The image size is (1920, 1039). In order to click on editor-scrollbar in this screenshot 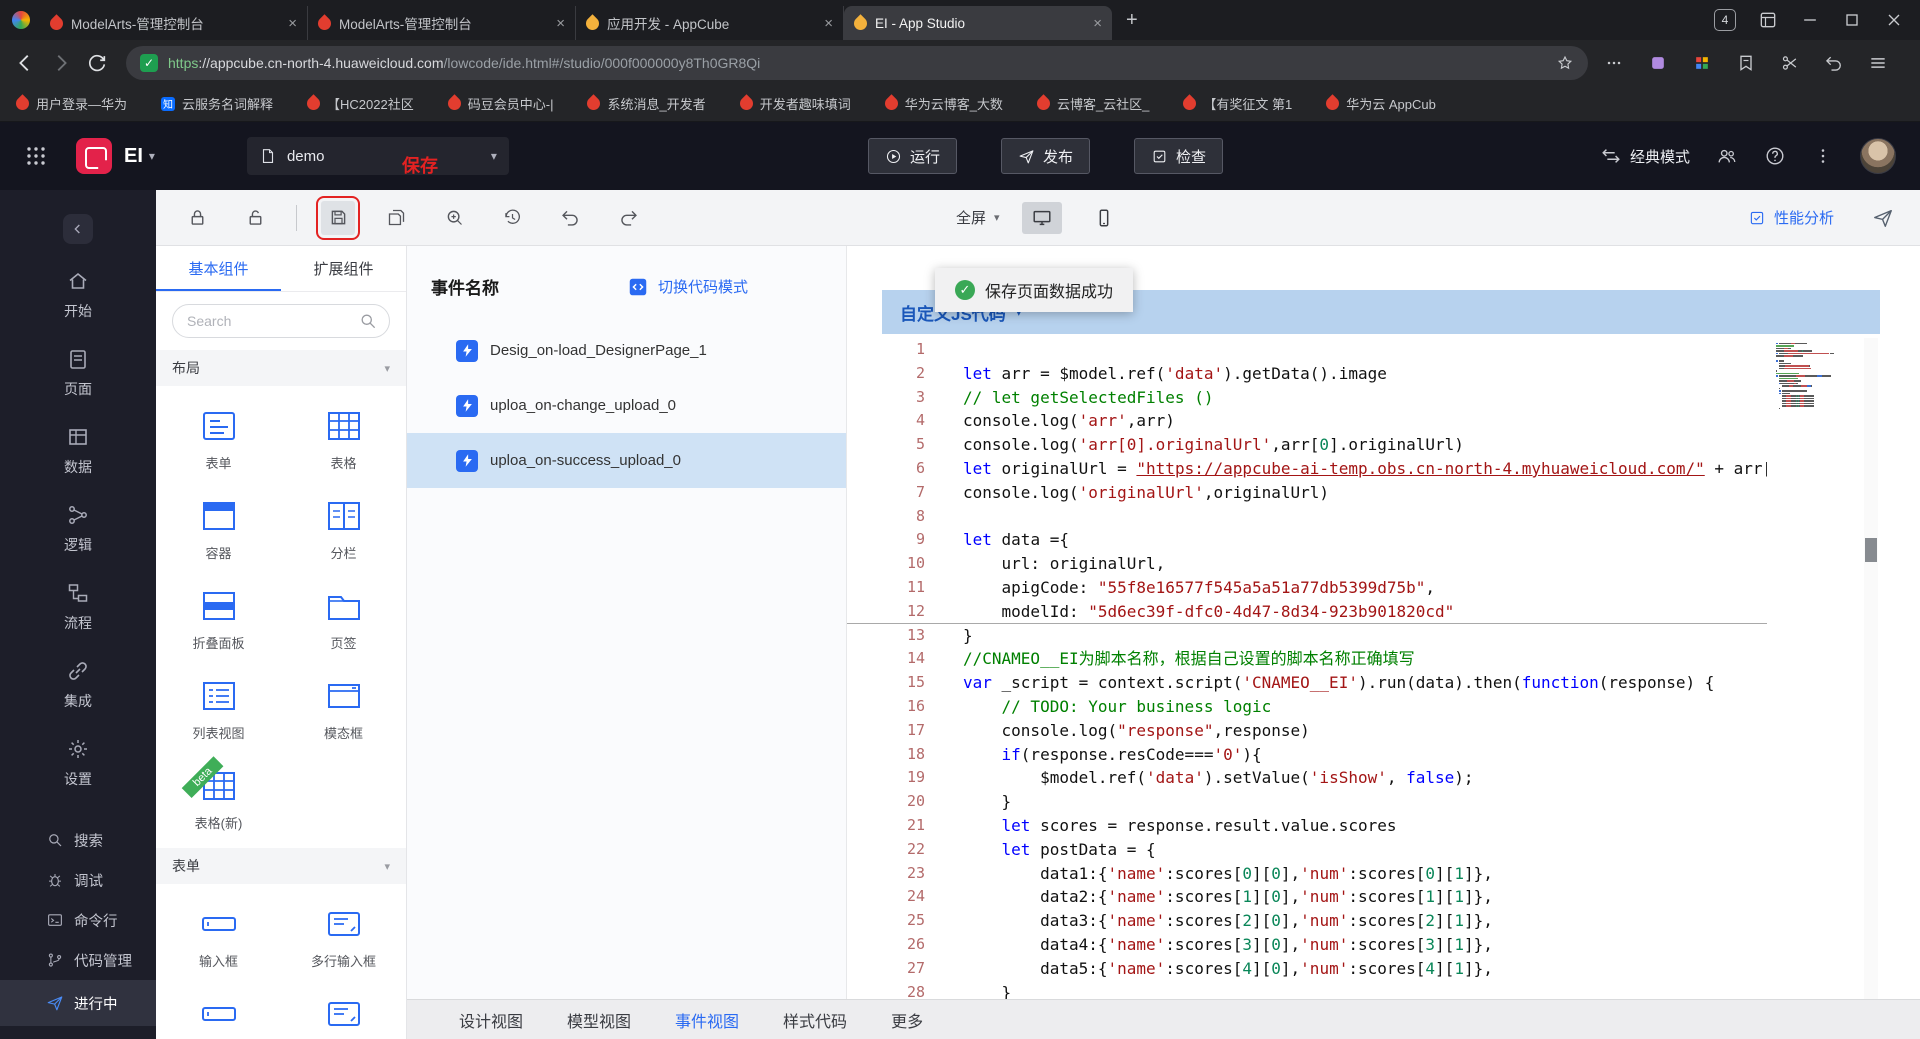, I will do `click(1871, 668)`.